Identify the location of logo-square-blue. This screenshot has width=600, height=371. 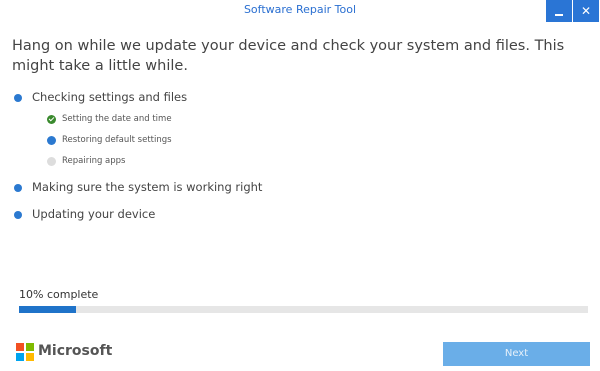
(20, 357).